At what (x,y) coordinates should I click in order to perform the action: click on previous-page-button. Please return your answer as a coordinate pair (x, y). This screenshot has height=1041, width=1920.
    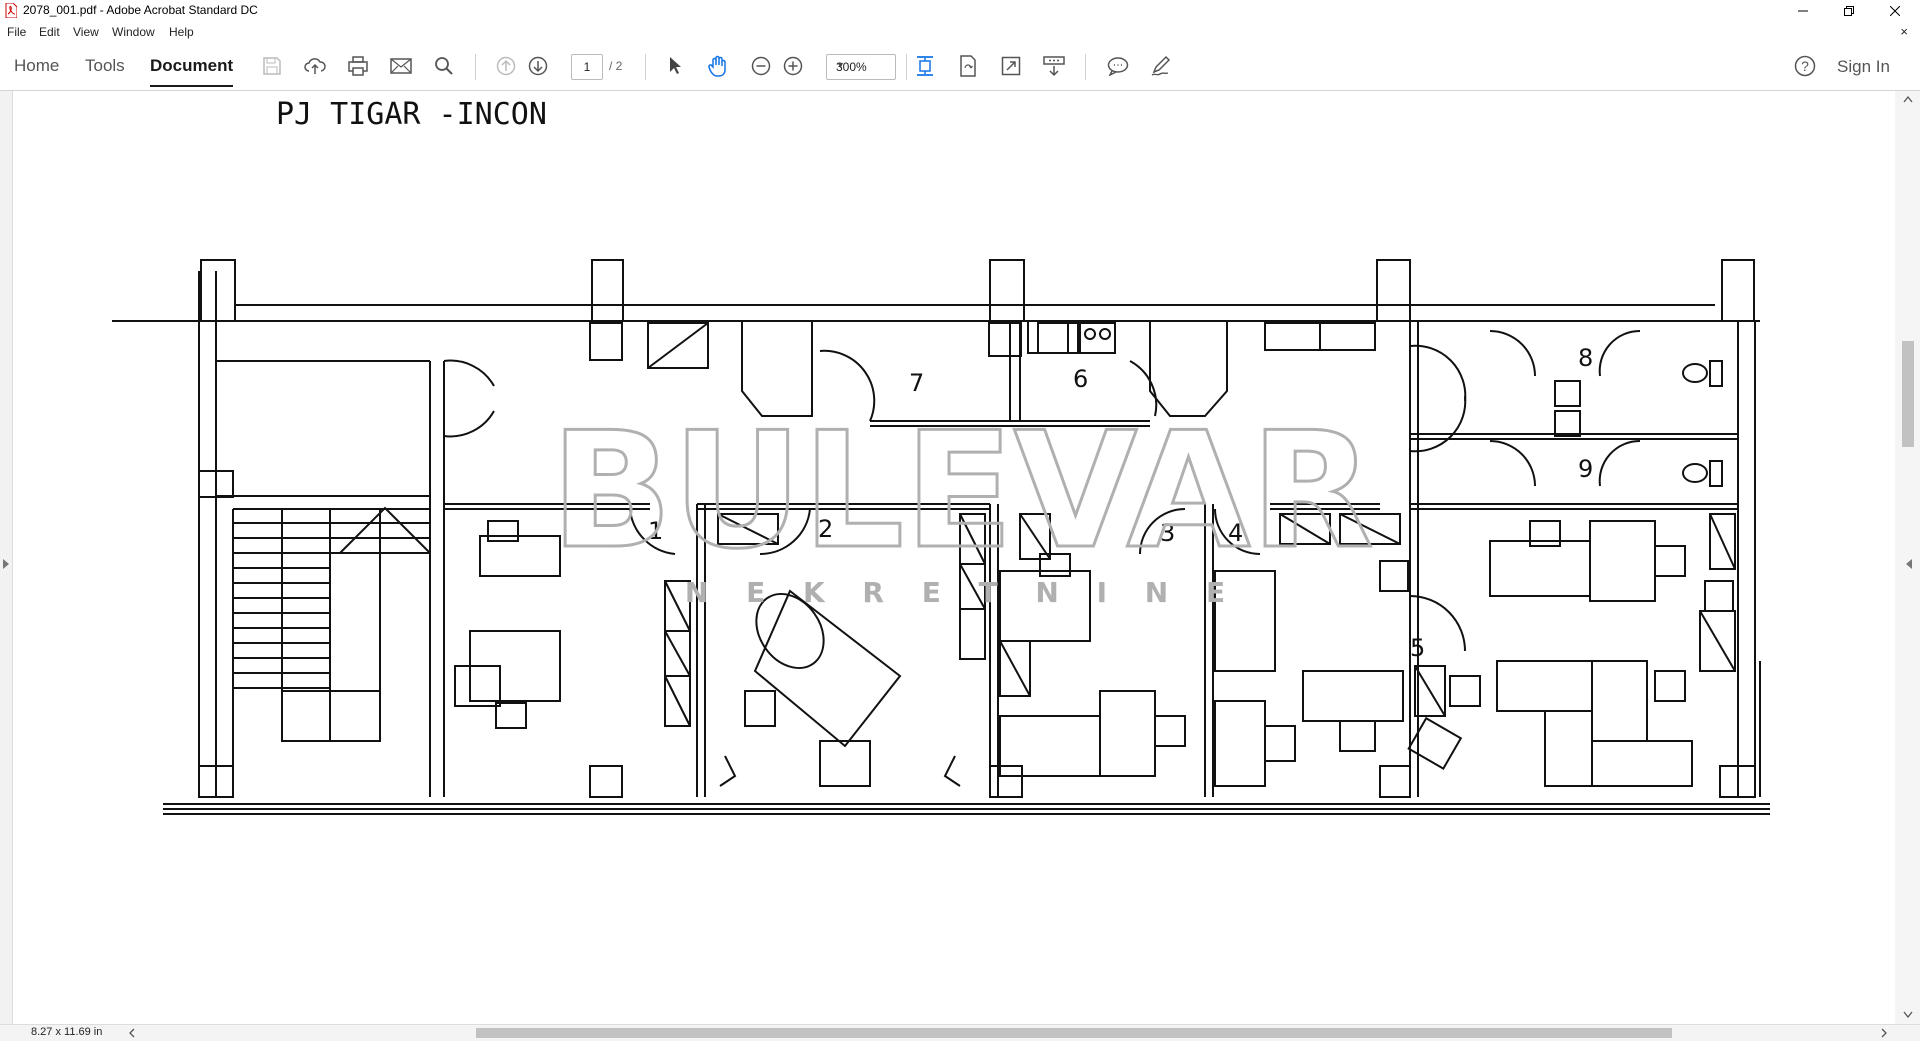
    Looking at the image, I should click on (506, 66).